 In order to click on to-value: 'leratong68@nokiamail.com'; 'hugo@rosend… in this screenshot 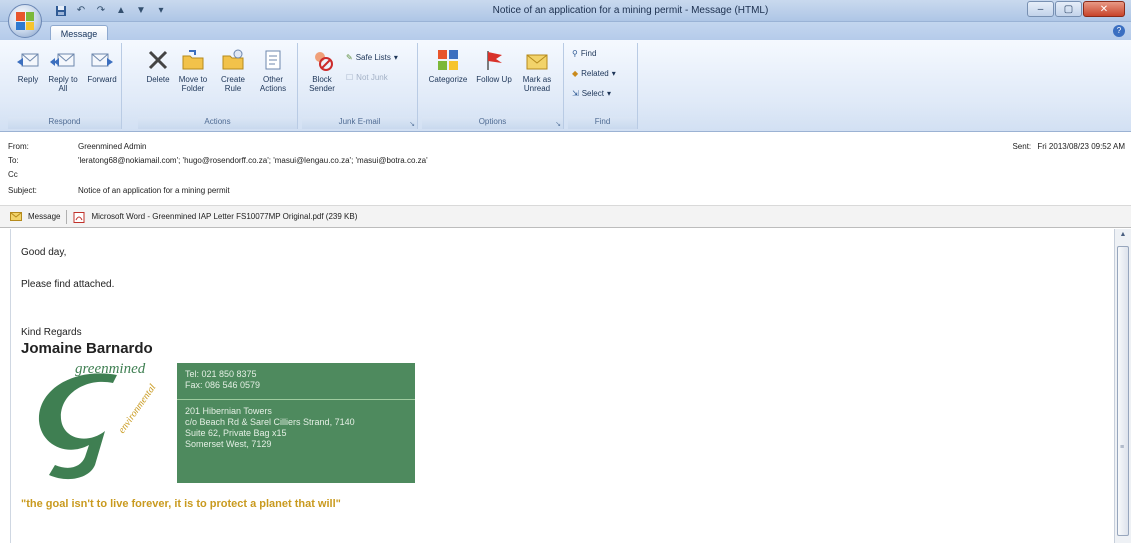, I will do `click(253, 160)`.